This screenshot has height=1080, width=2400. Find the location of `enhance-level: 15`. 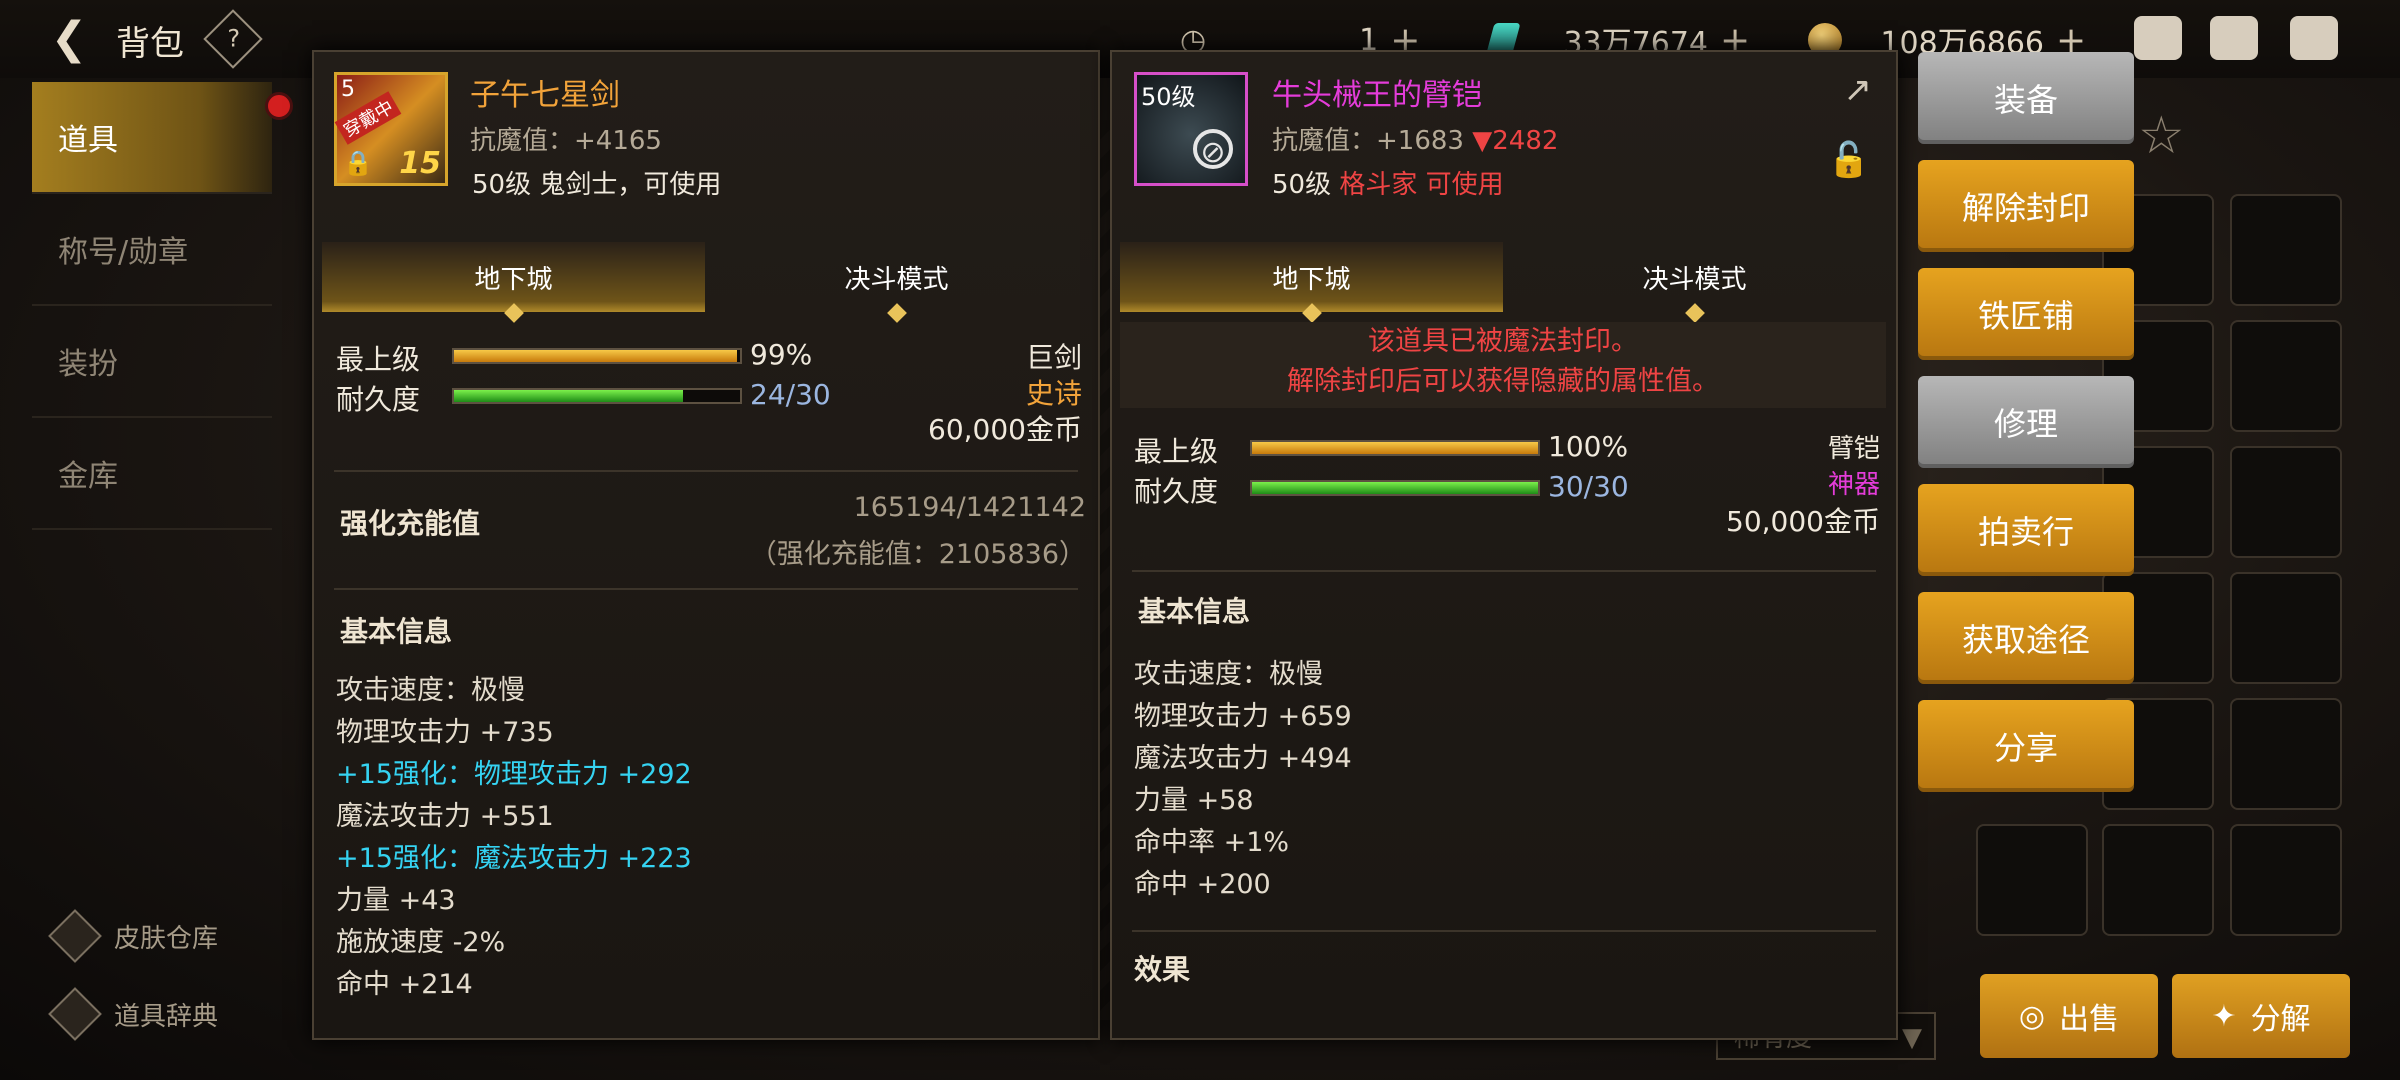

enhance-level: 15 is located at coordinates (420, 163).